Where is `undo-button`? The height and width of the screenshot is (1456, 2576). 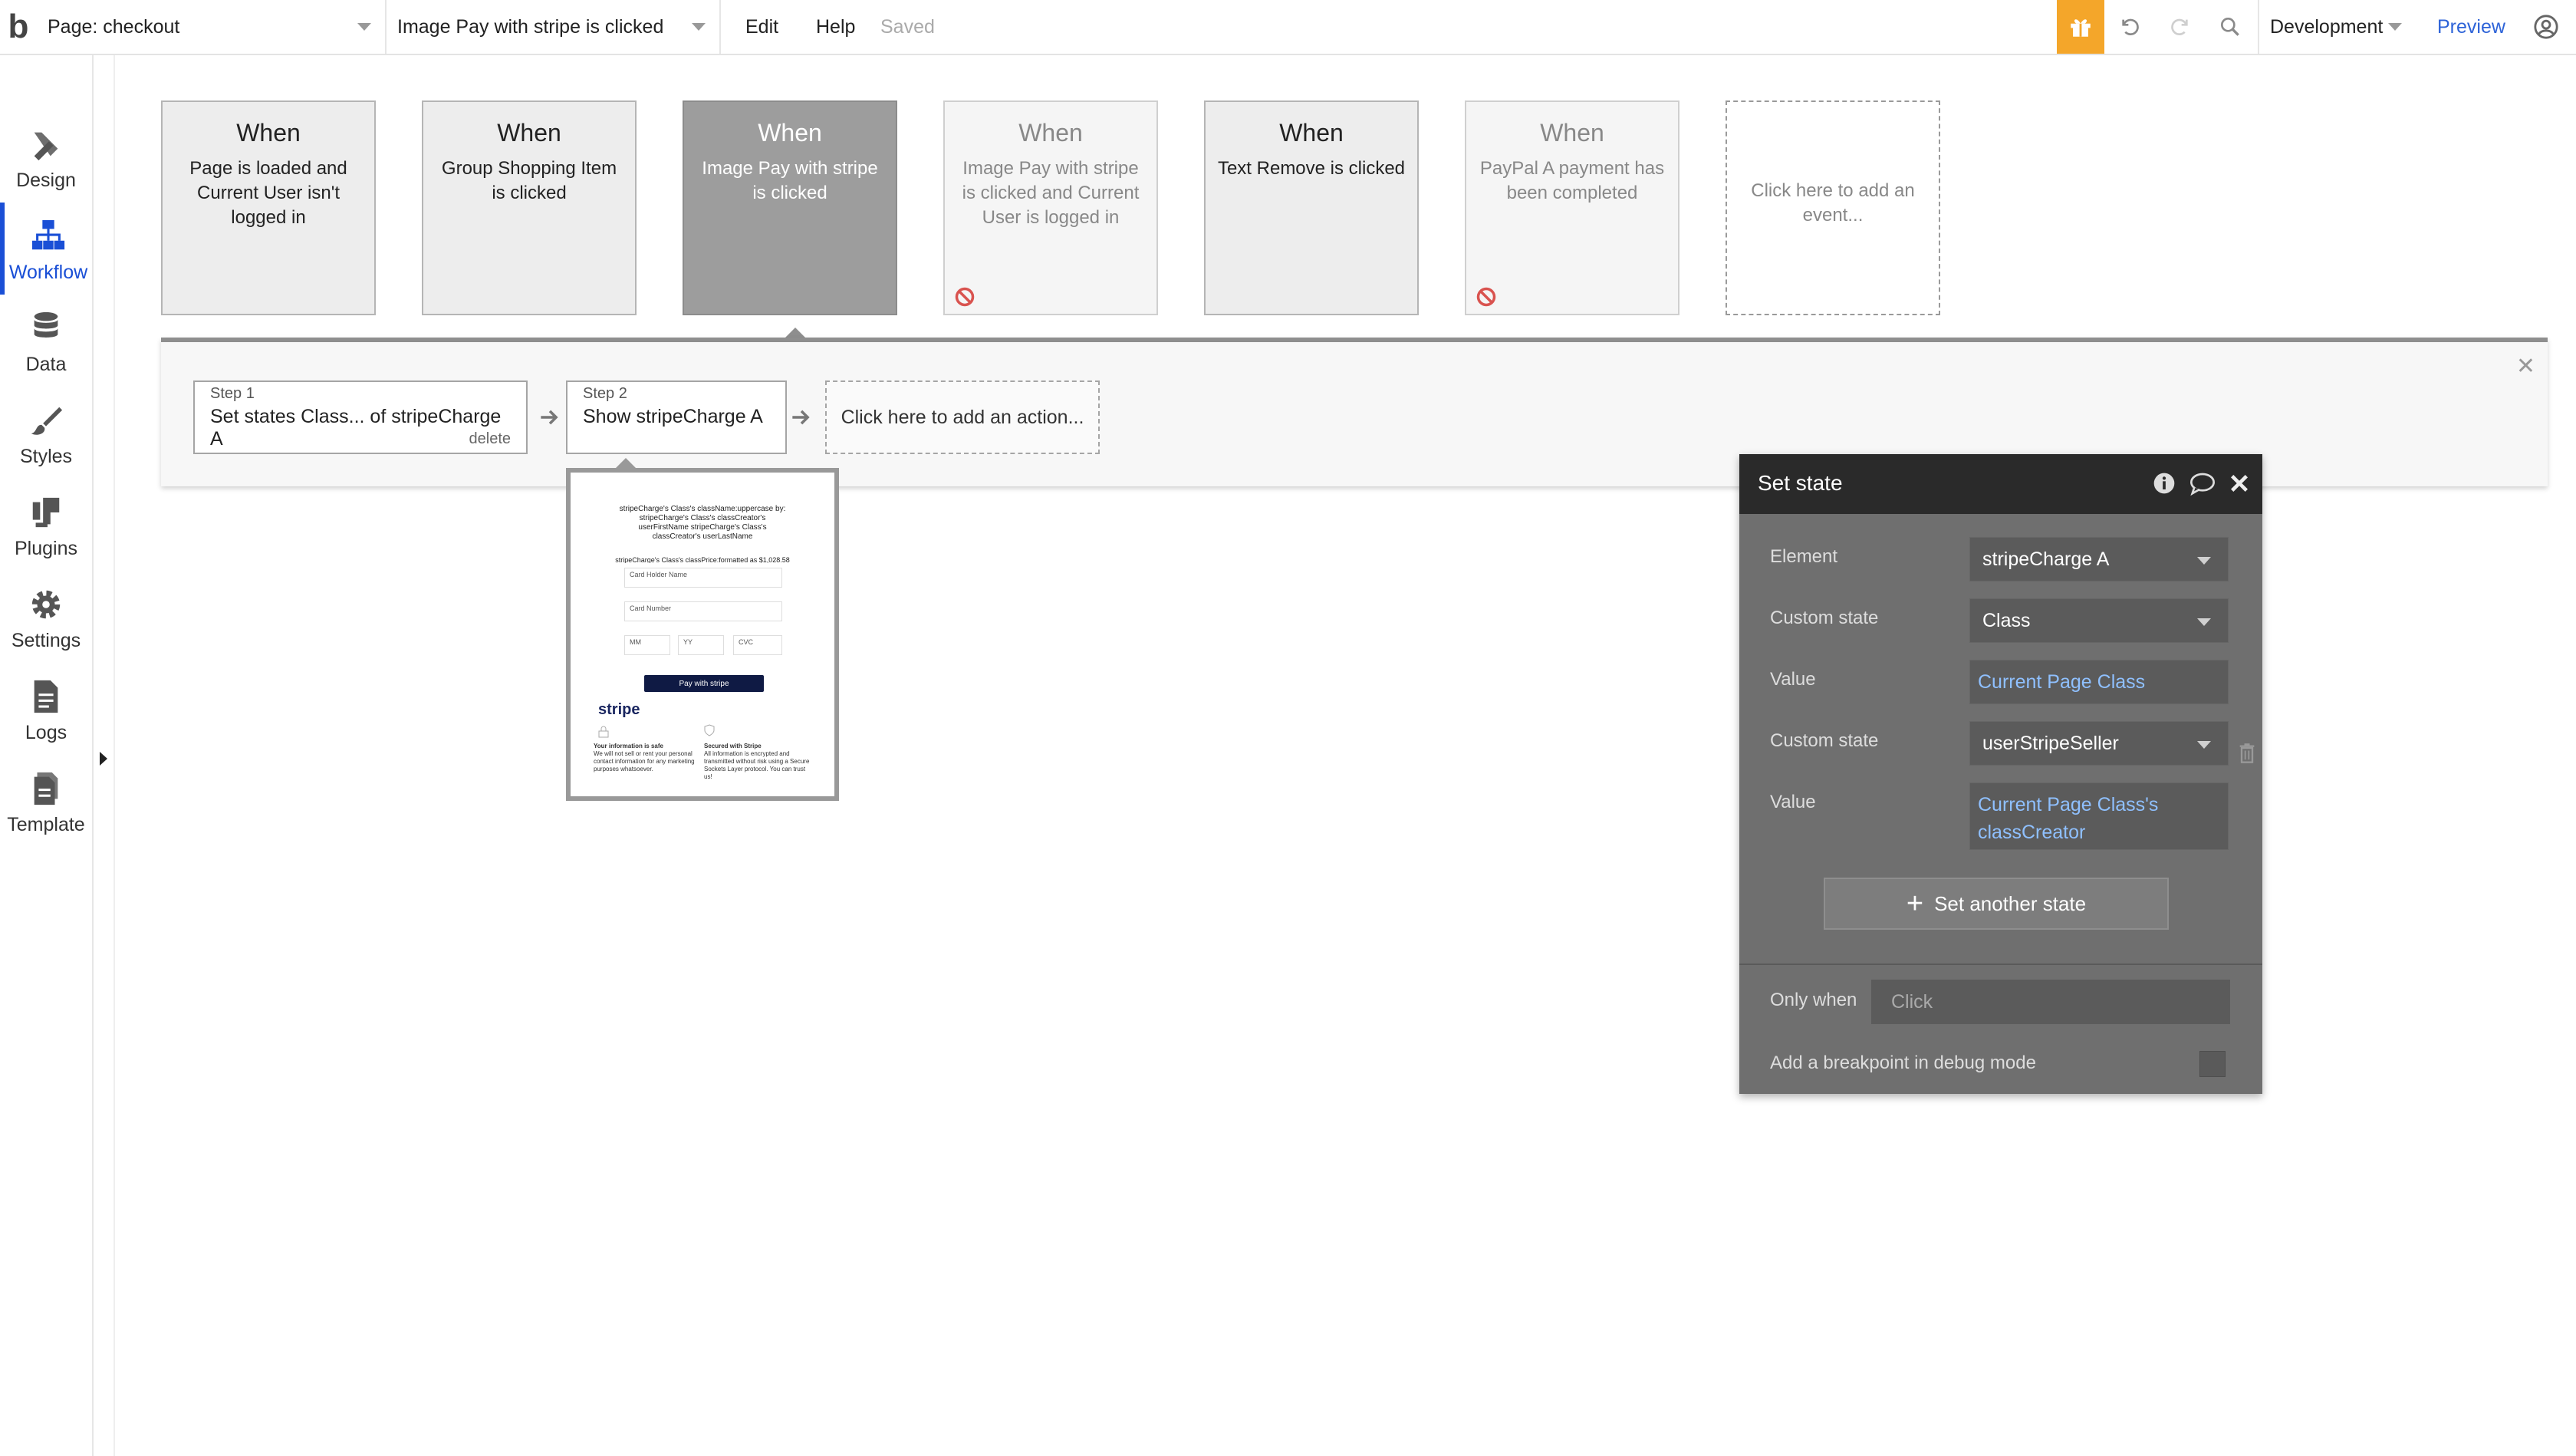
undo-button is located at coordinates (2130, 27).